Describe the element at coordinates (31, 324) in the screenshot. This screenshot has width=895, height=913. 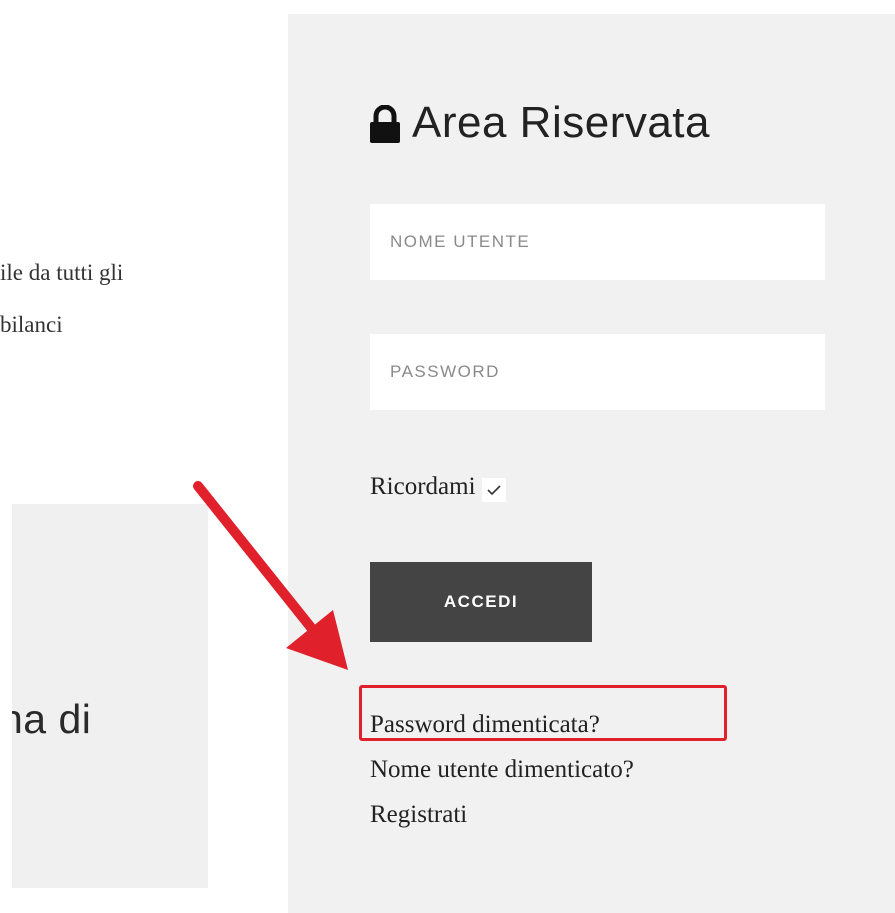
I see `article-line-2: bilanci` at that location.